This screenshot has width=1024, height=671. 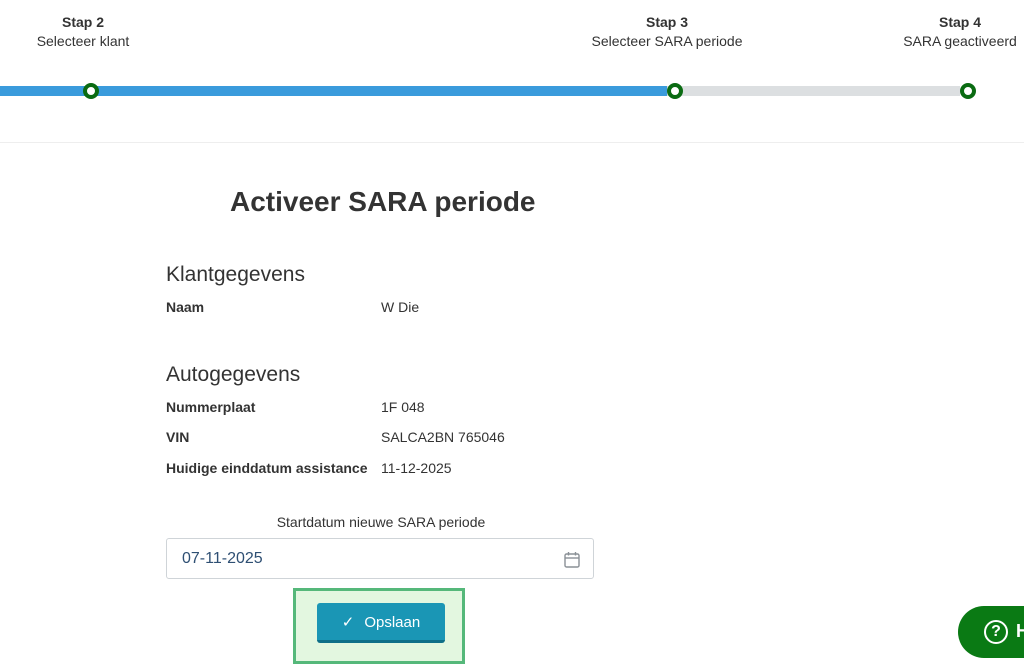 I want to click on check-icon: ✓, so click(x=348, y=622).